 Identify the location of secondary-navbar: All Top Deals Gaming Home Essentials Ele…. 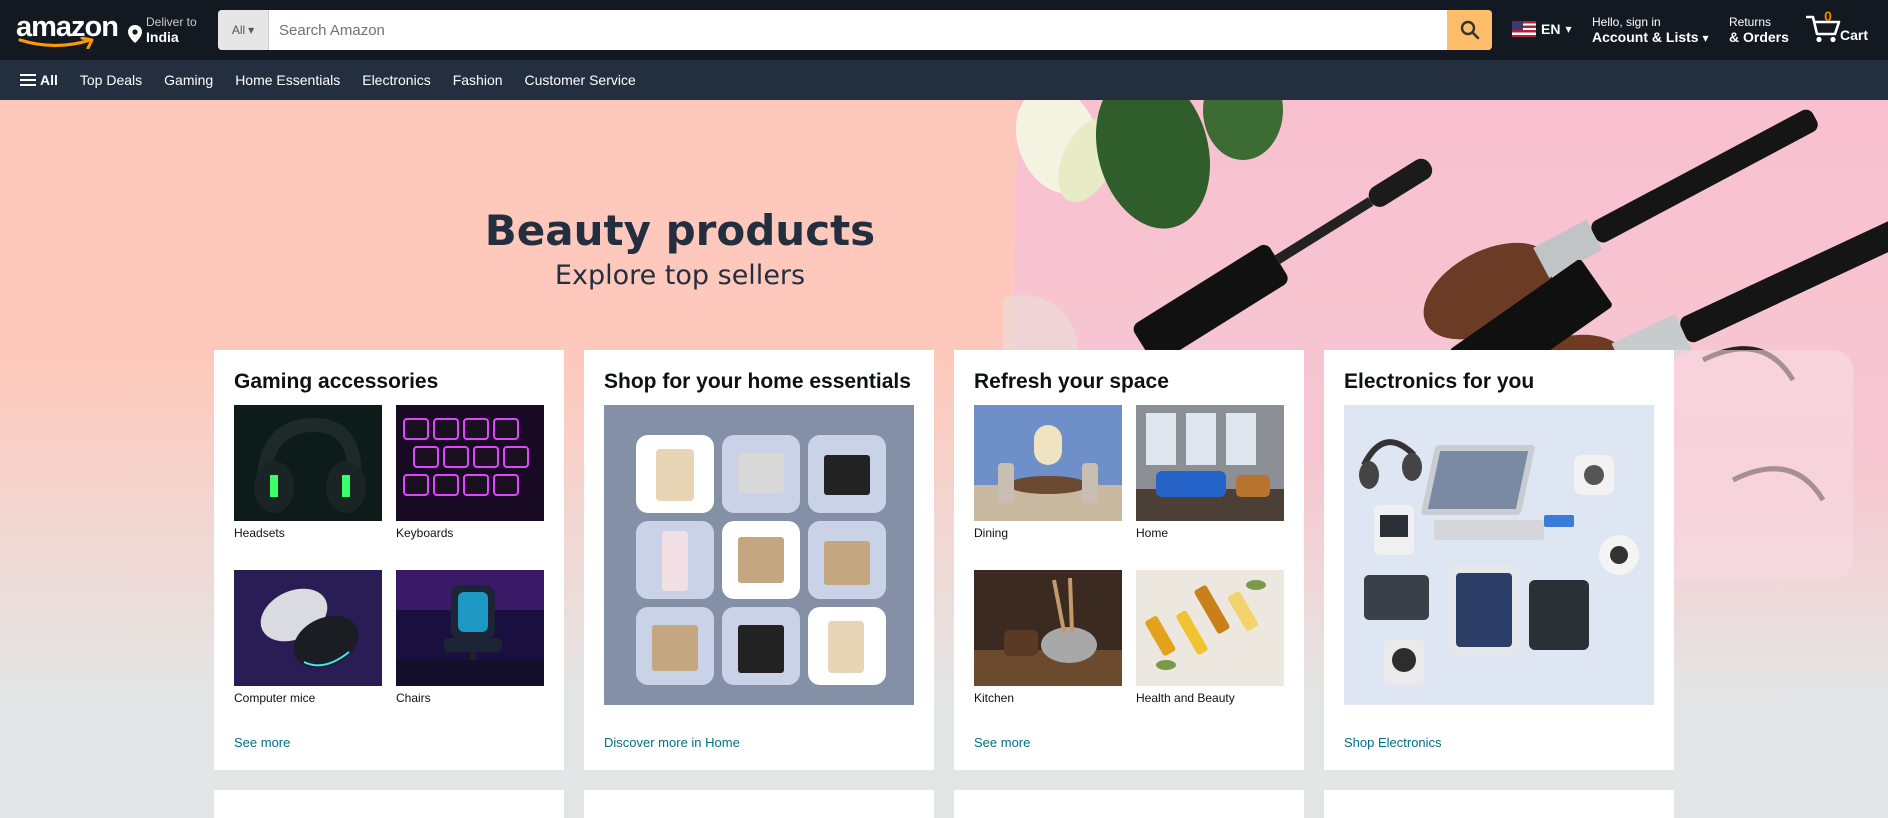
(944, 80).